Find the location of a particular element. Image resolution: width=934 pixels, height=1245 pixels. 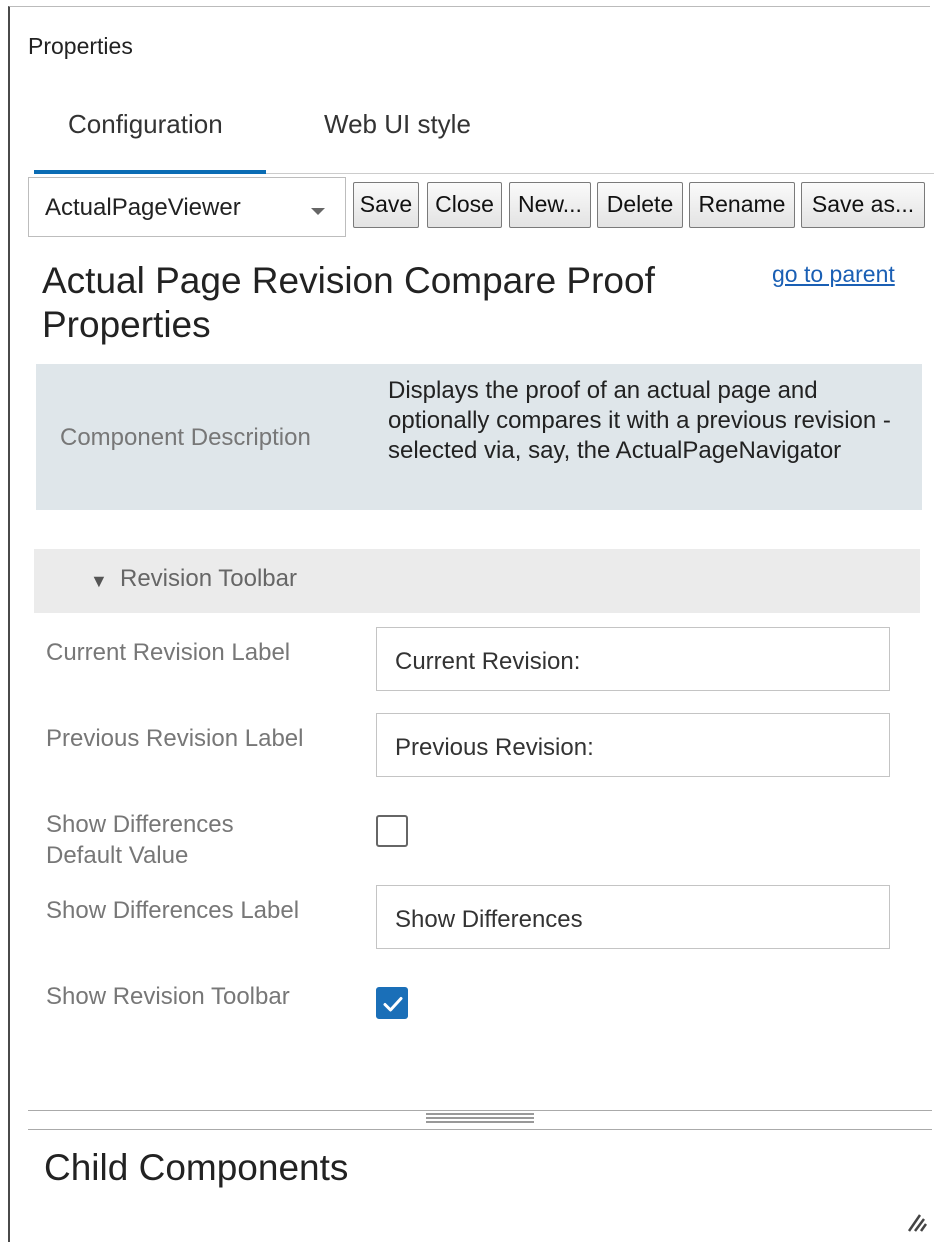

panel-title: Properties is located at coordinates (80, 46).